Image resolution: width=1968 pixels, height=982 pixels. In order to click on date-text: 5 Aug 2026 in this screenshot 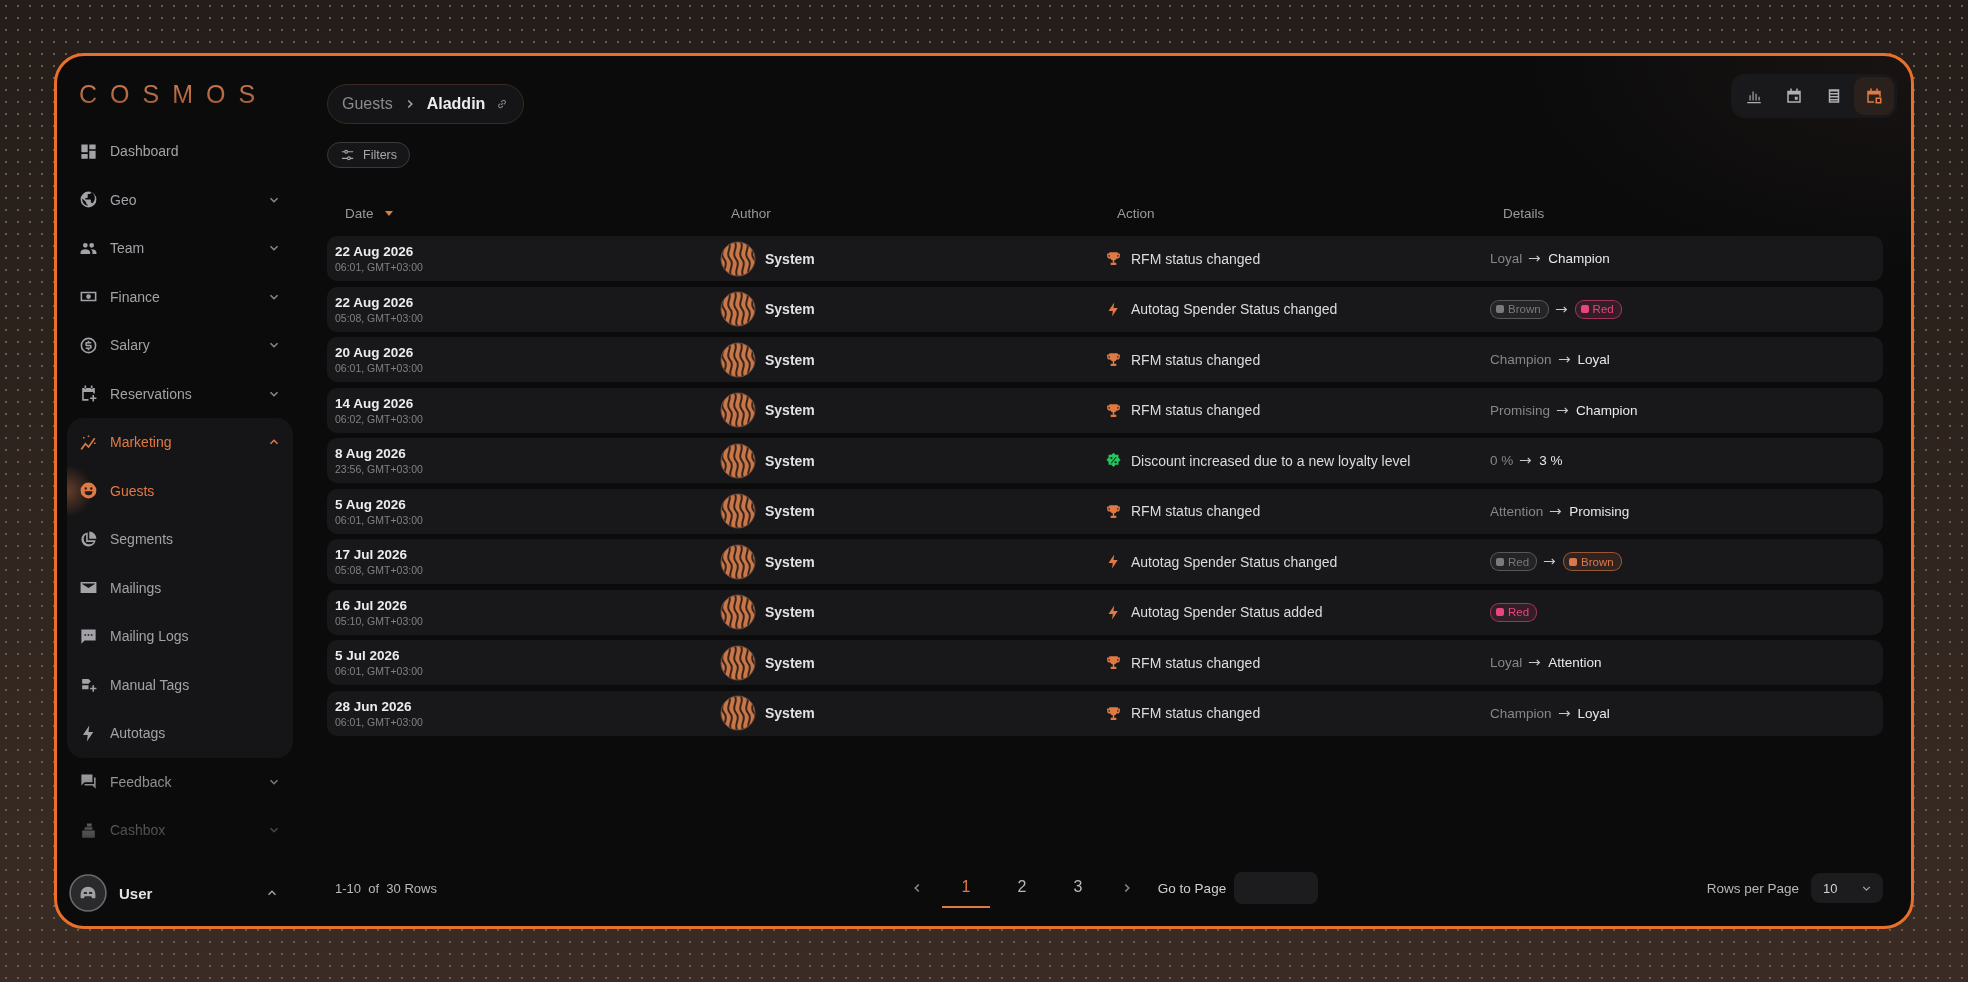, I will do `click(370, 504)`.